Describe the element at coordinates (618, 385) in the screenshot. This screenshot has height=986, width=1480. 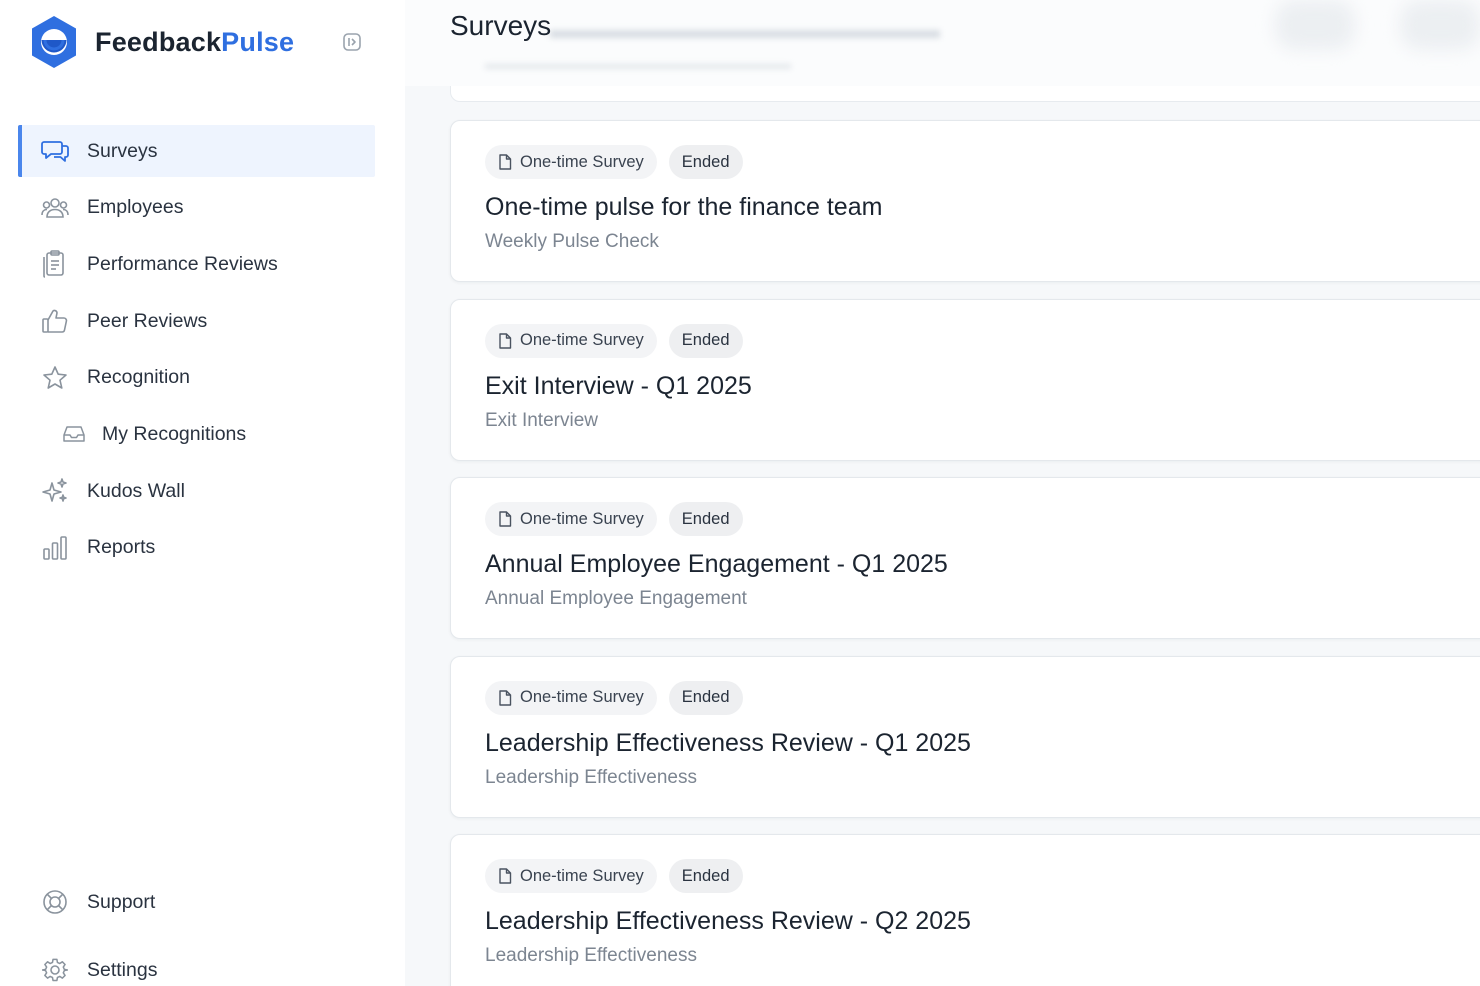
I see `survey-title: Exit Interview - Q1 2025` at that location.